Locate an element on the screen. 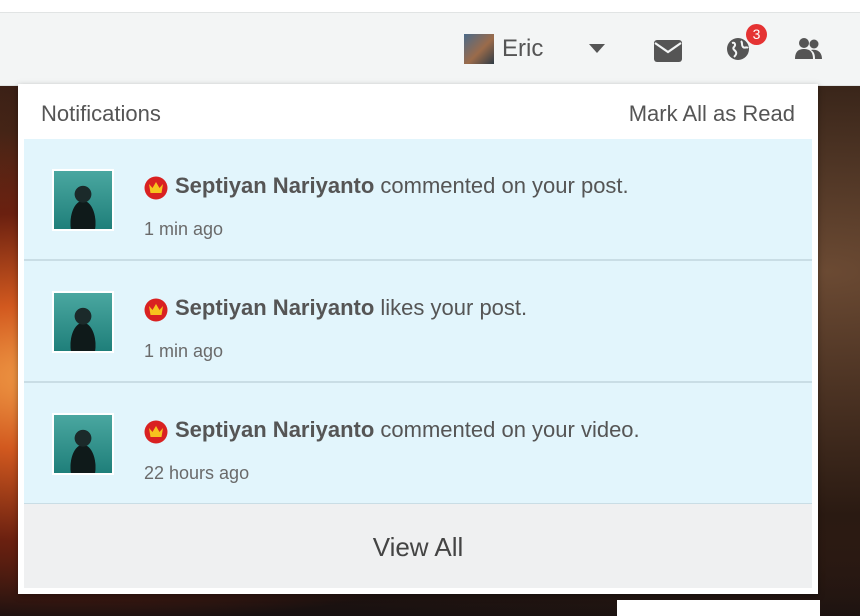 The image size is (860, 616). view-all-button: View All is located at coordinates (418, 546).